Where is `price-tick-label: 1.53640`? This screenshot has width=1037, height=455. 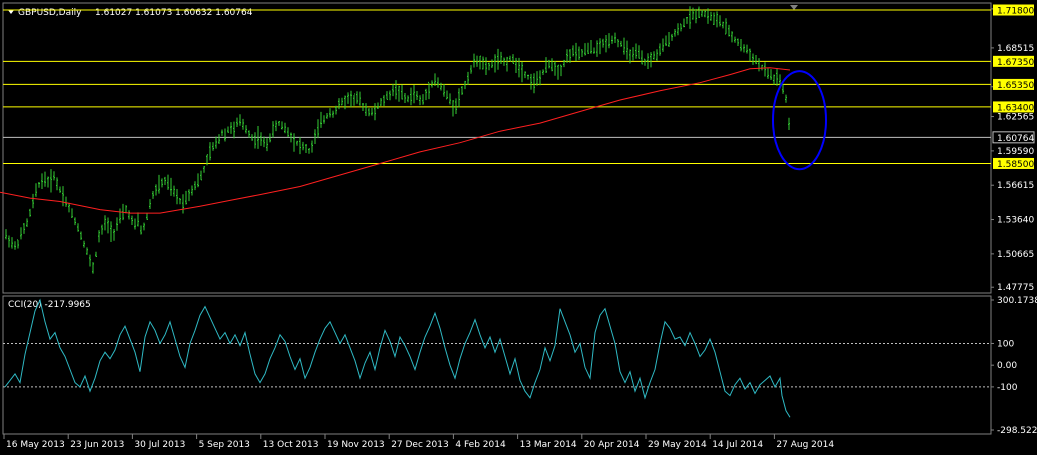 price-tick-label: 1.53640 is located at coordinates (1015, 221).